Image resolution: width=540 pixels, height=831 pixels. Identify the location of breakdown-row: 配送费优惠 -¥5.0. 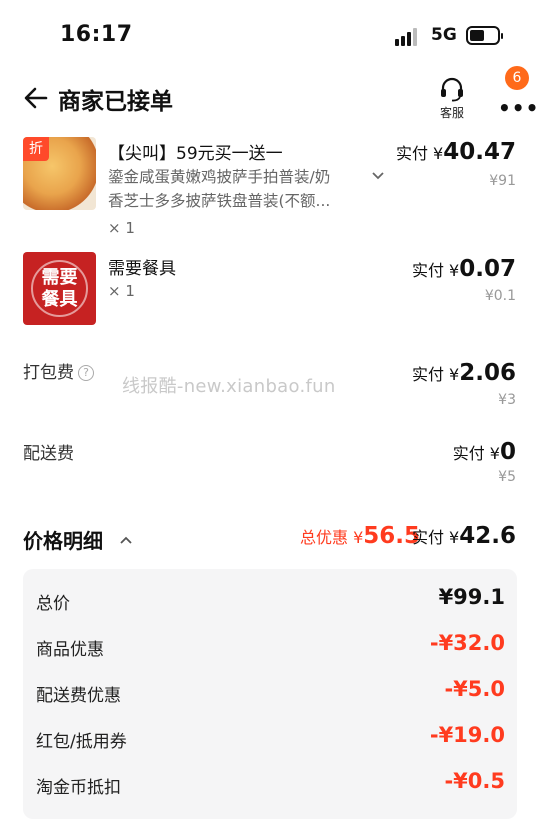
(270, 694).